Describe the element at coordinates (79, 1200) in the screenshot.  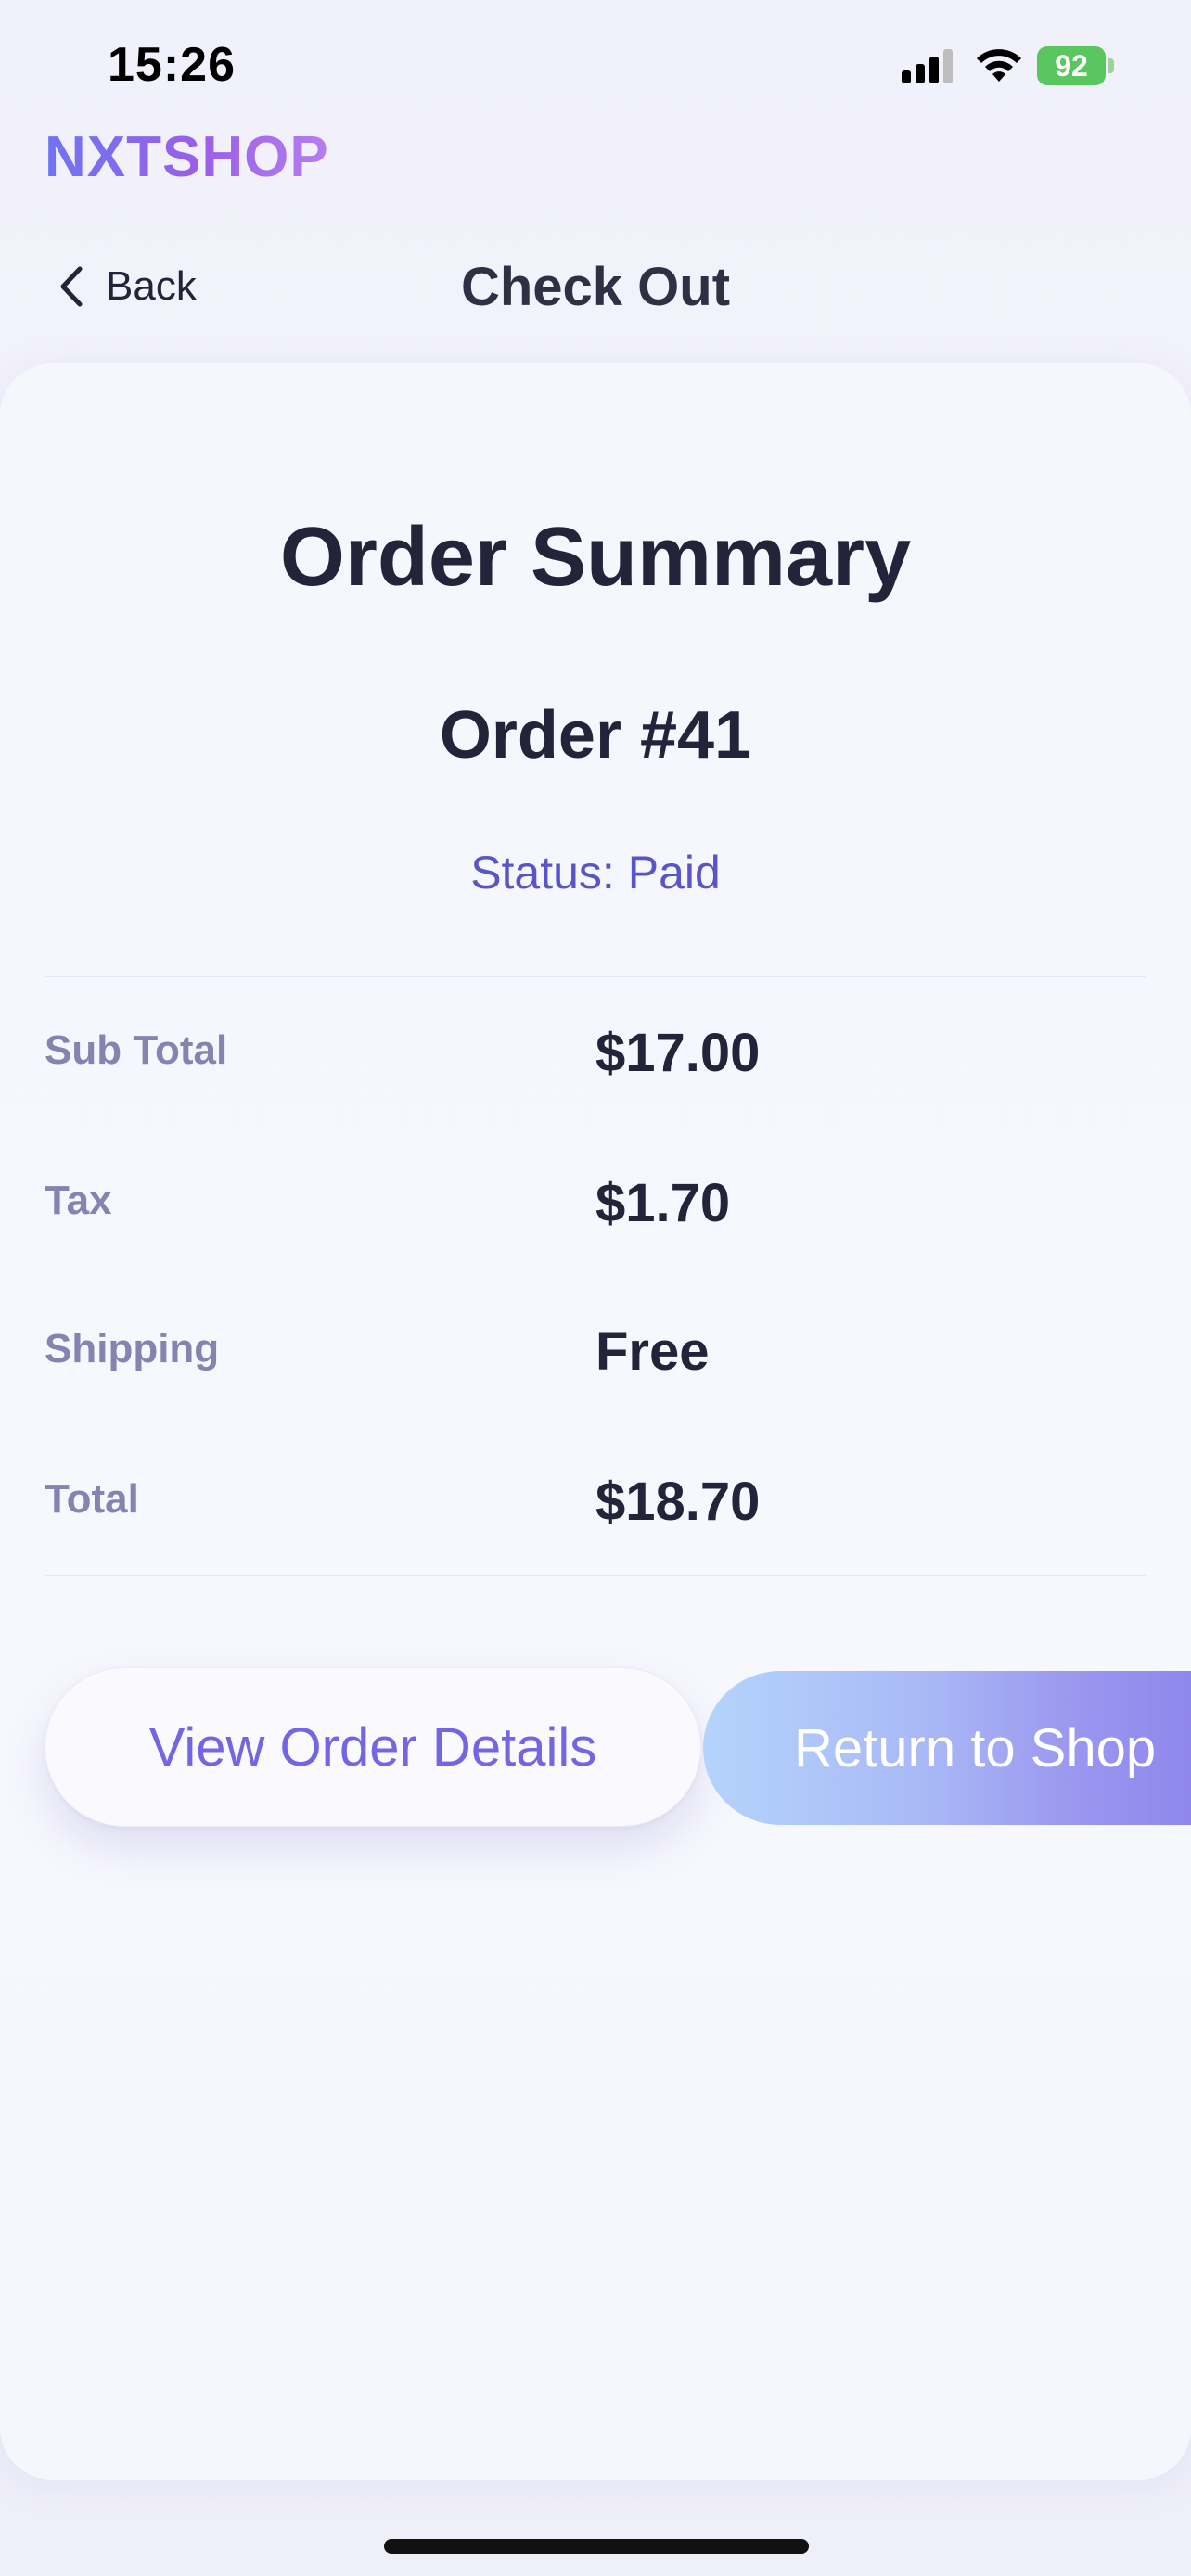
I see `row-label: Tax` at that location.